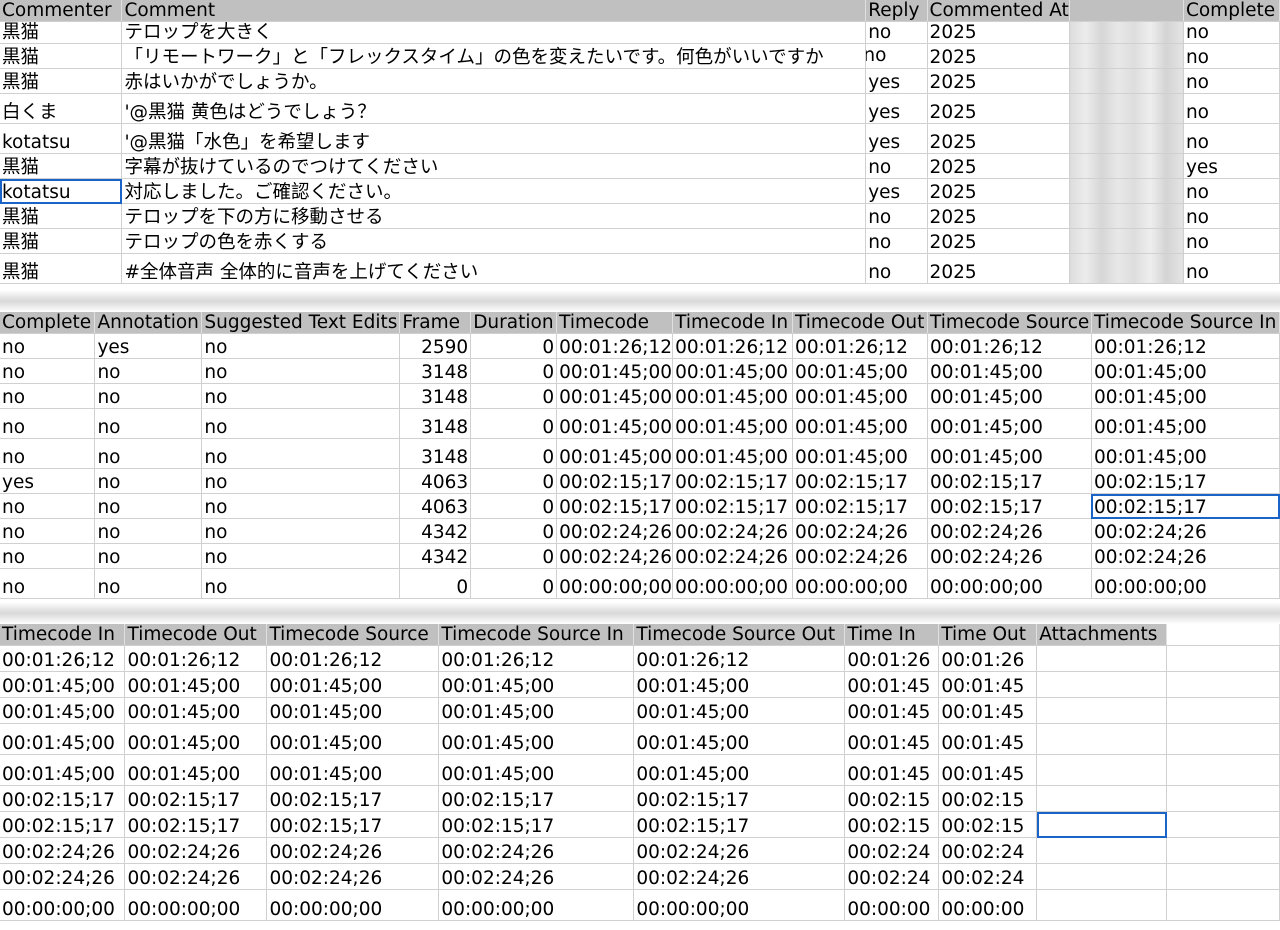 The image size is (1280, 930). What do you see at coordinates (435, 323) in the screenshot?
I see `column-header: Frame` at bounding box center [435, 323].